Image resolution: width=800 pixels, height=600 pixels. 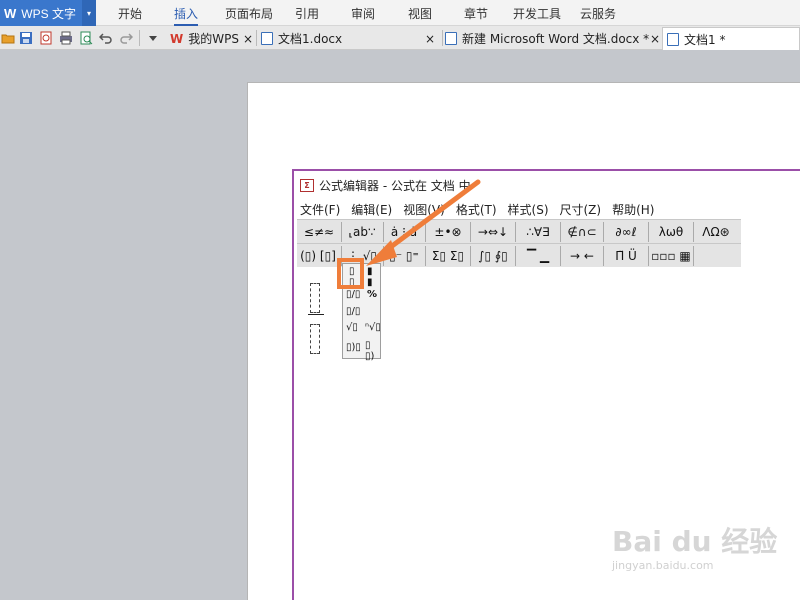 I want to click on doc-tab-new-word-doc: 新建 Microsoft Word 文档.docx *, so click(x=547, y=38).